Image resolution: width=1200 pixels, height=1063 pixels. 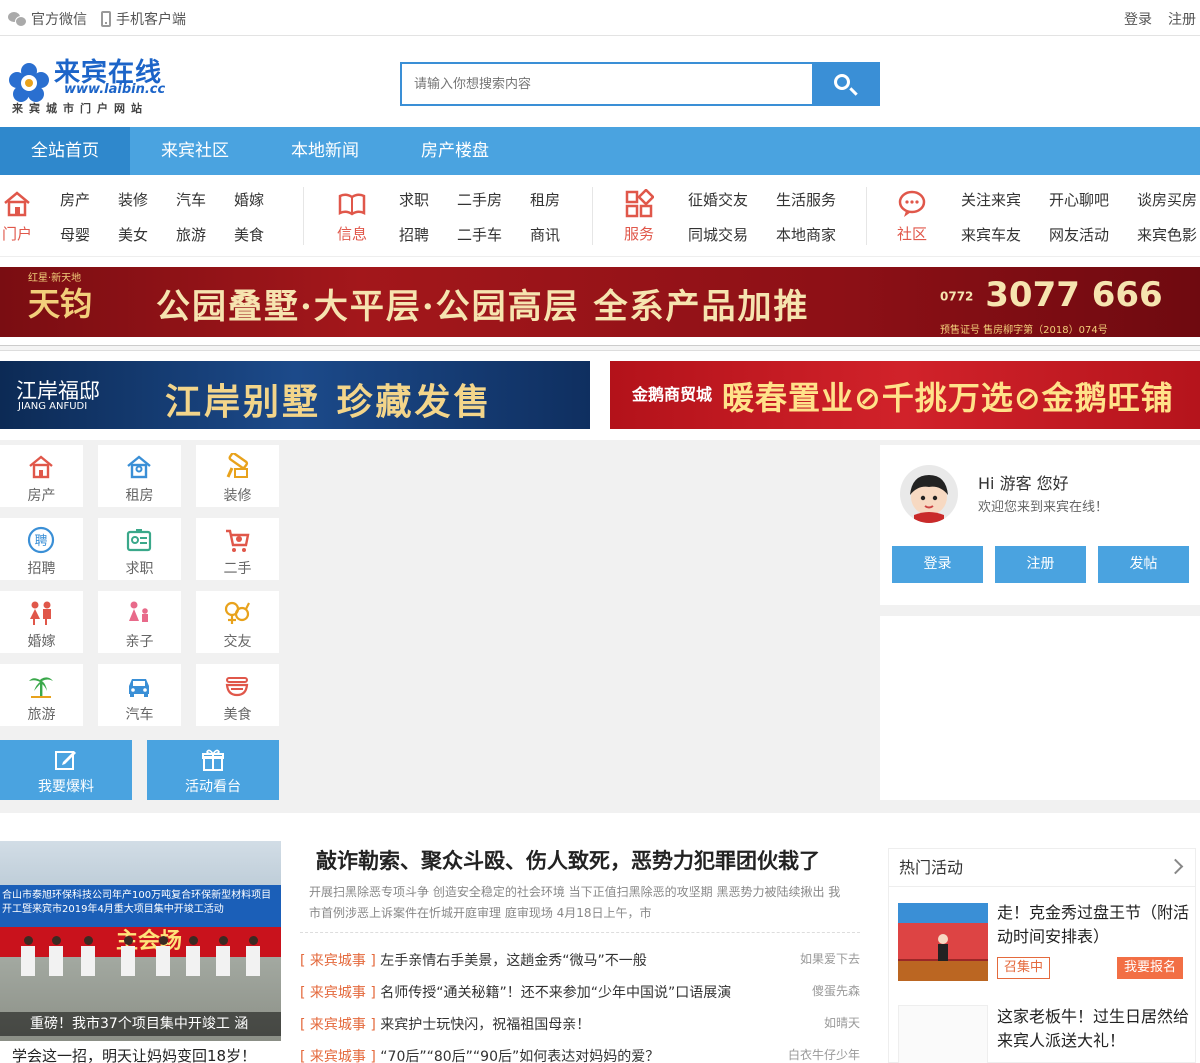 I want to click on submit-tip-button: 我要爆料, so click(x=66, y=770).